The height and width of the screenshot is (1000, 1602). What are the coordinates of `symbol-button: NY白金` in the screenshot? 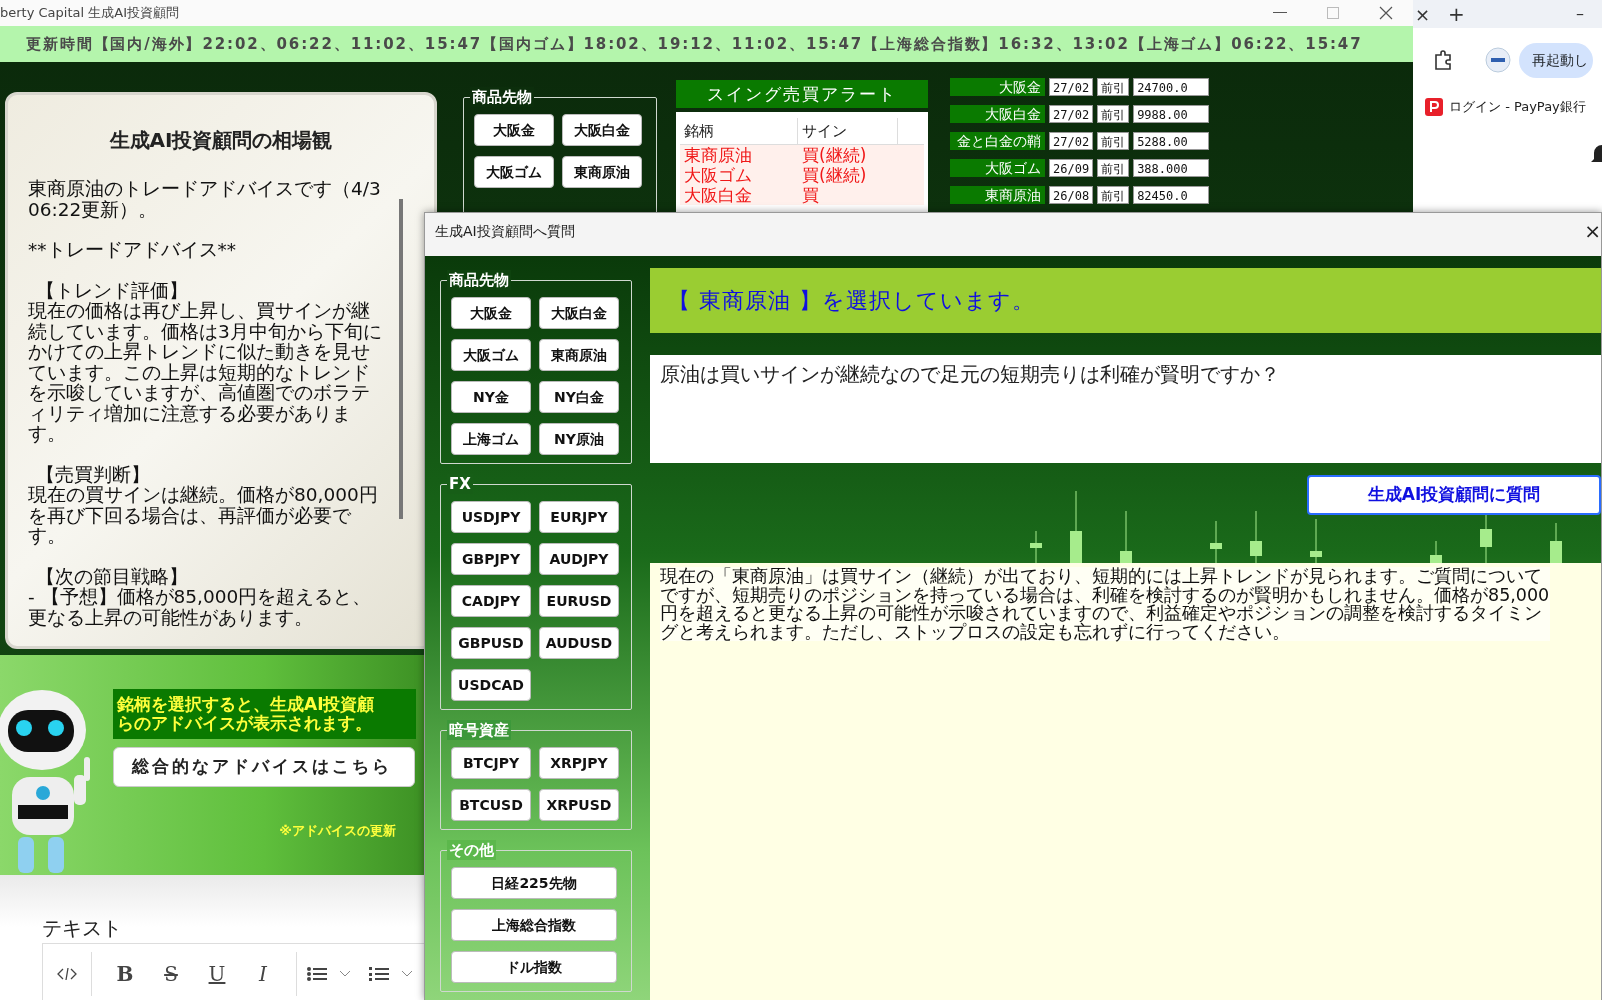 It's located at (579, 397).